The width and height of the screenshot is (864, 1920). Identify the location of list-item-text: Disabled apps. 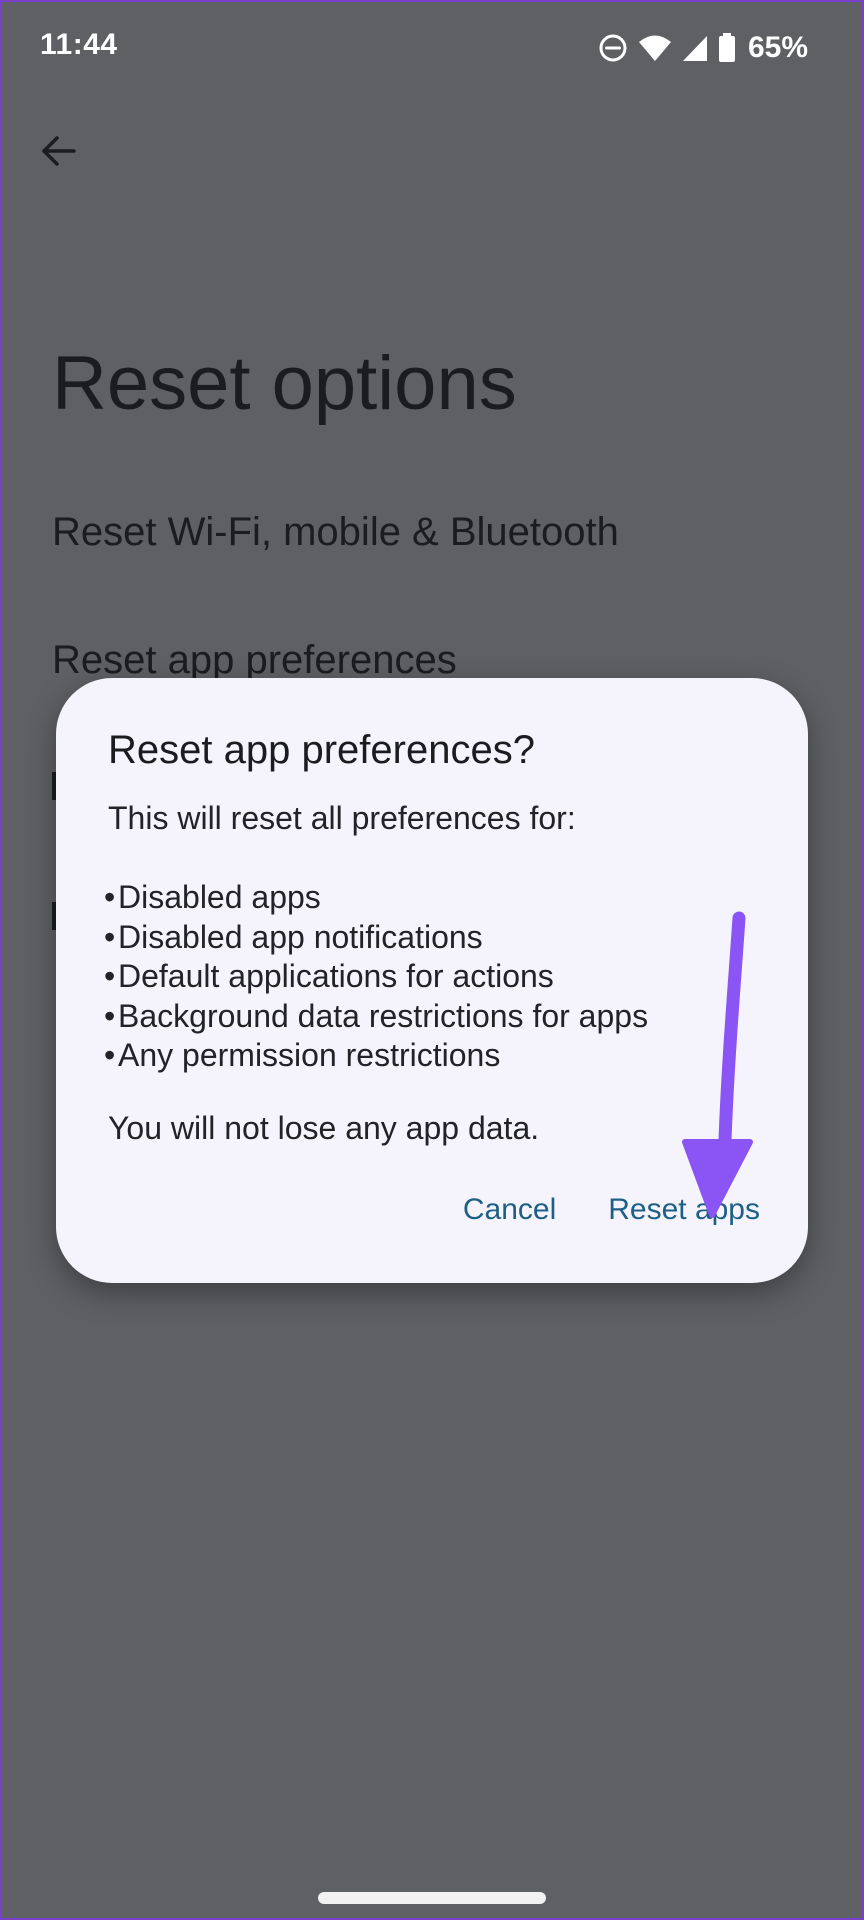
(219, 897).